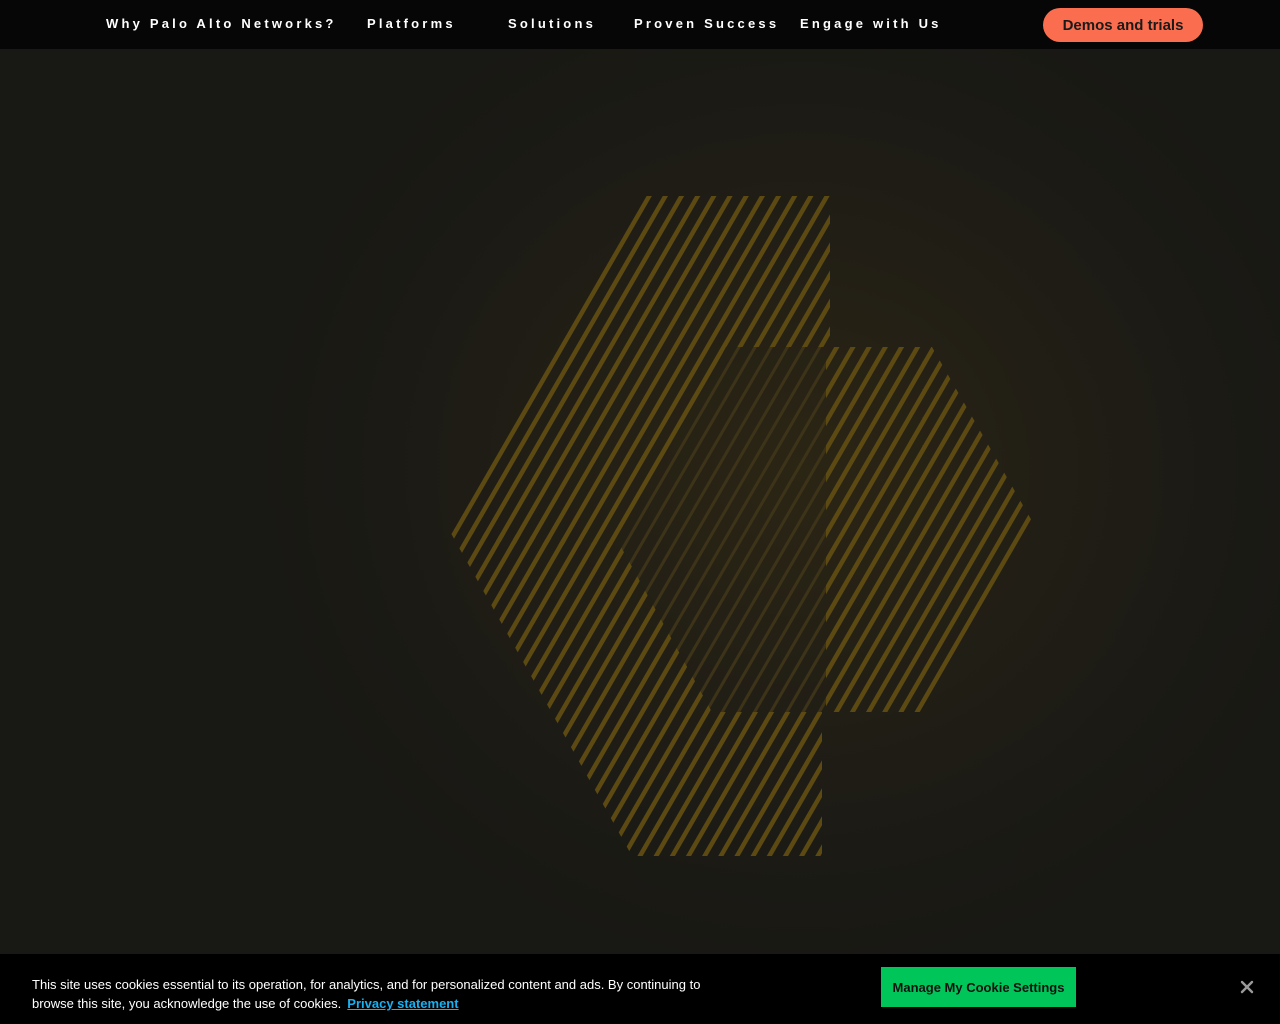  What do you see at coordinates (411, 23) in the screenshot?
I see `nav-item-platforms: Platforms` at bounding box center [411, 23].